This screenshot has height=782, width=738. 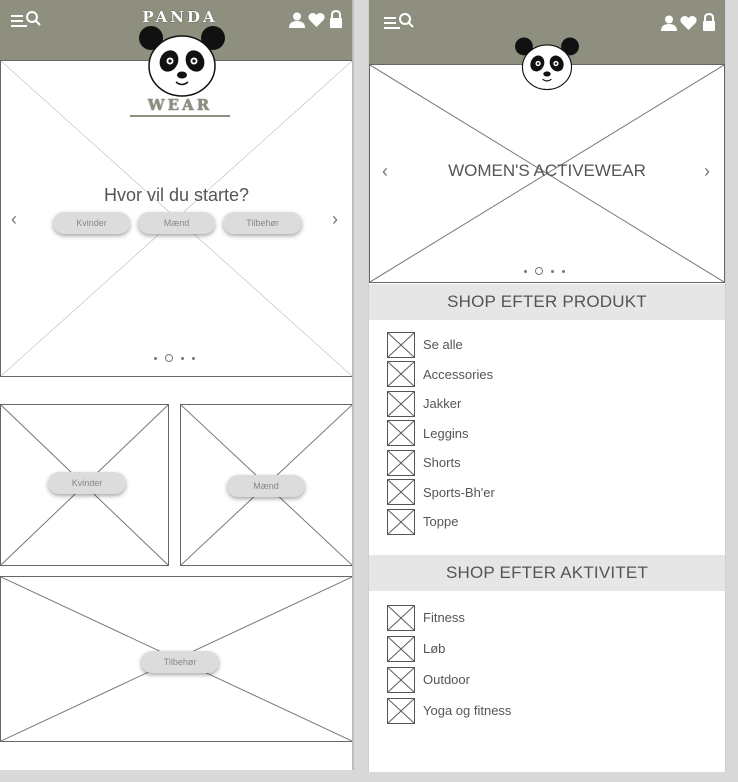 I want to click on product-item-label: Jakker, so click(x=442, y=404).